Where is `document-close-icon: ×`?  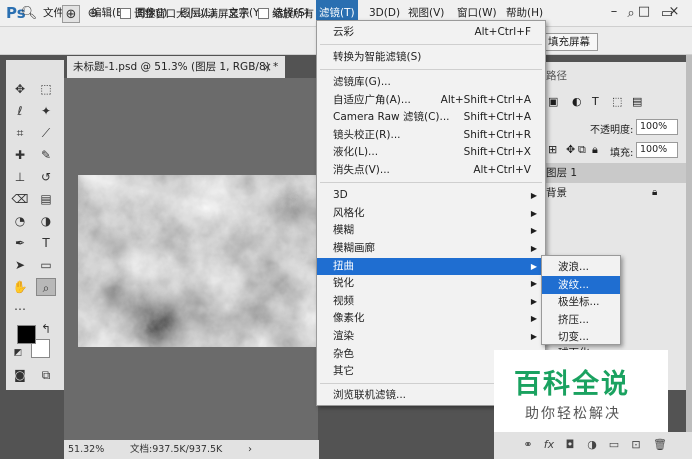
document-close-icon: × is located at coordinates (269, 67).